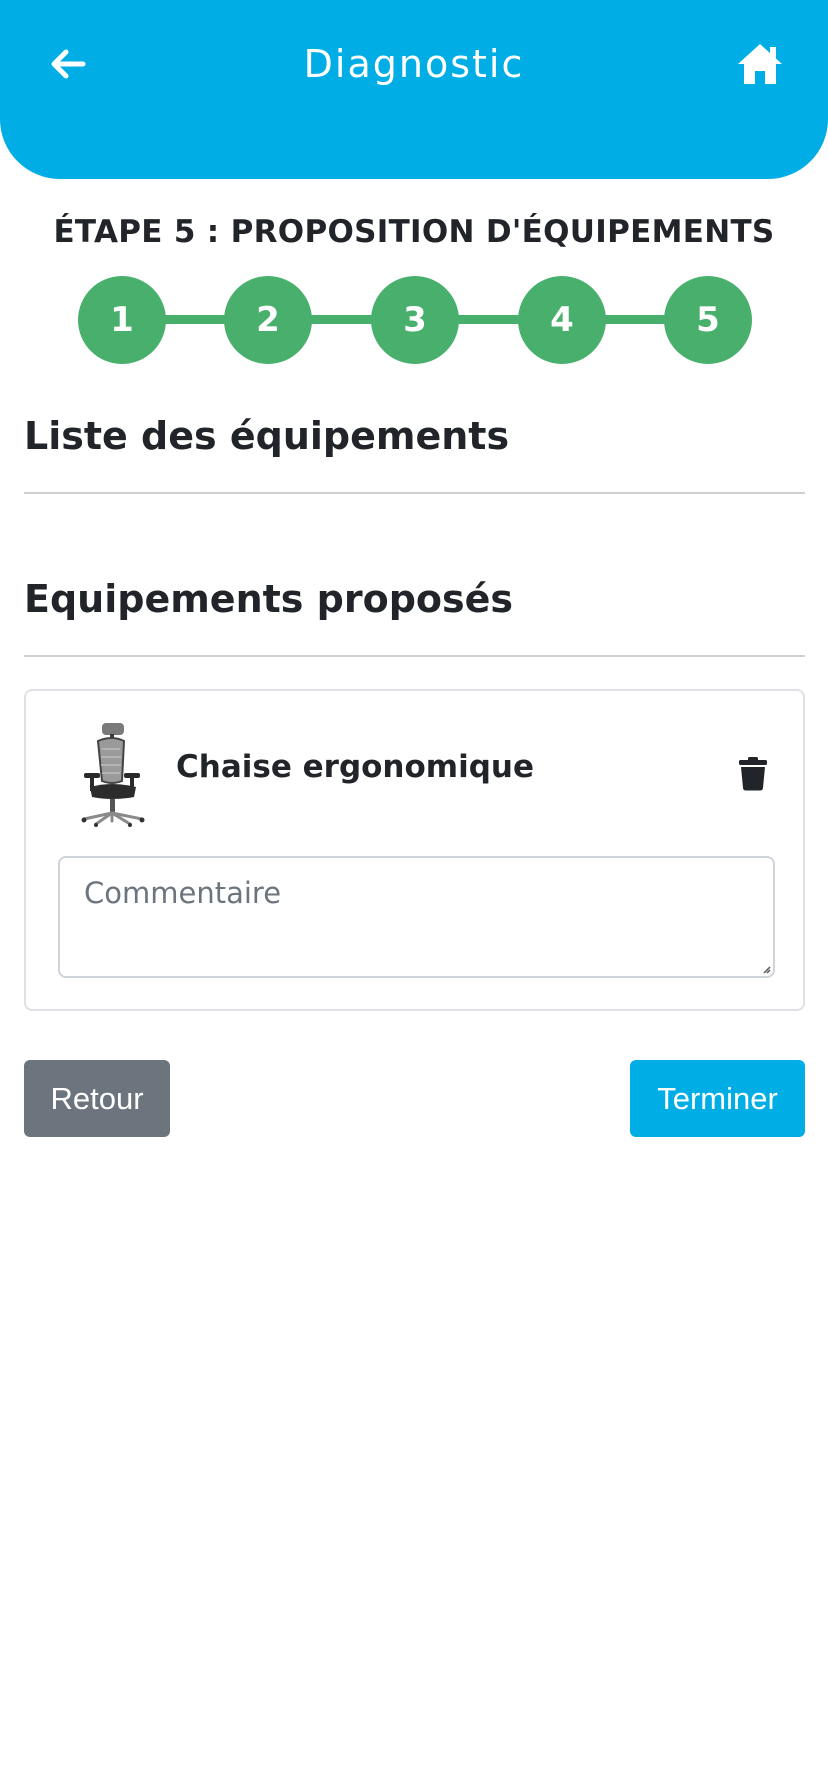 Image resolution: width=828 pixels, height=1792 pixels. What do you see at coordinates (269, 599) in the screenshot?
I see `proposed-equipment-title: Equipements proposés` at bounding box center [269, 599].